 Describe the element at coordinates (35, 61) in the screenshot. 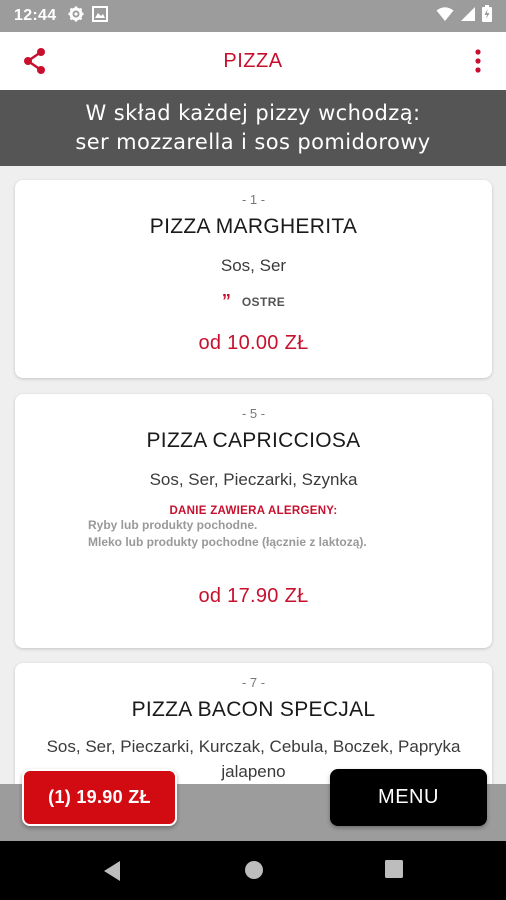

I see `share-icon` at that location.